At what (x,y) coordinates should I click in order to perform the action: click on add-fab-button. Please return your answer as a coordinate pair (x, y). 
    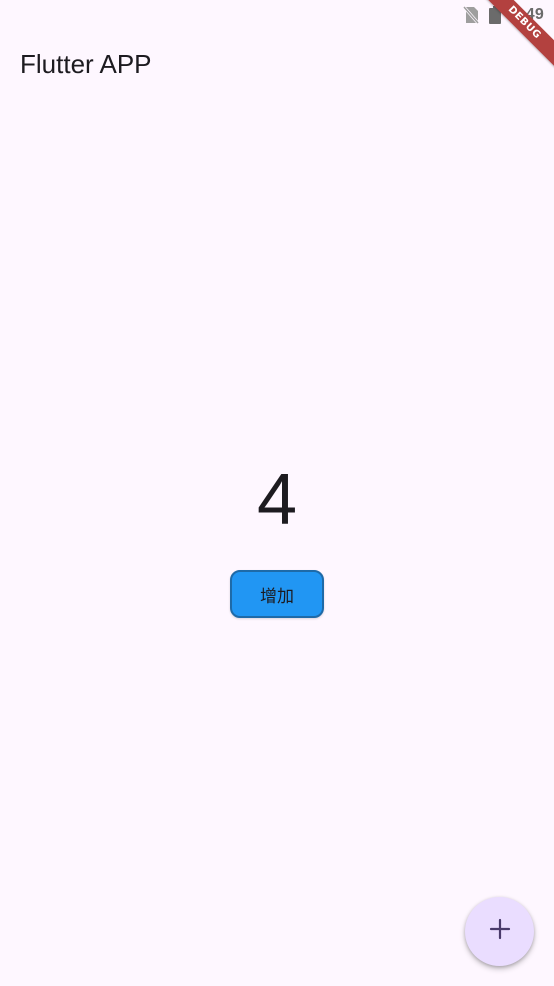
    Looking at the image, I should click on (499, 931).